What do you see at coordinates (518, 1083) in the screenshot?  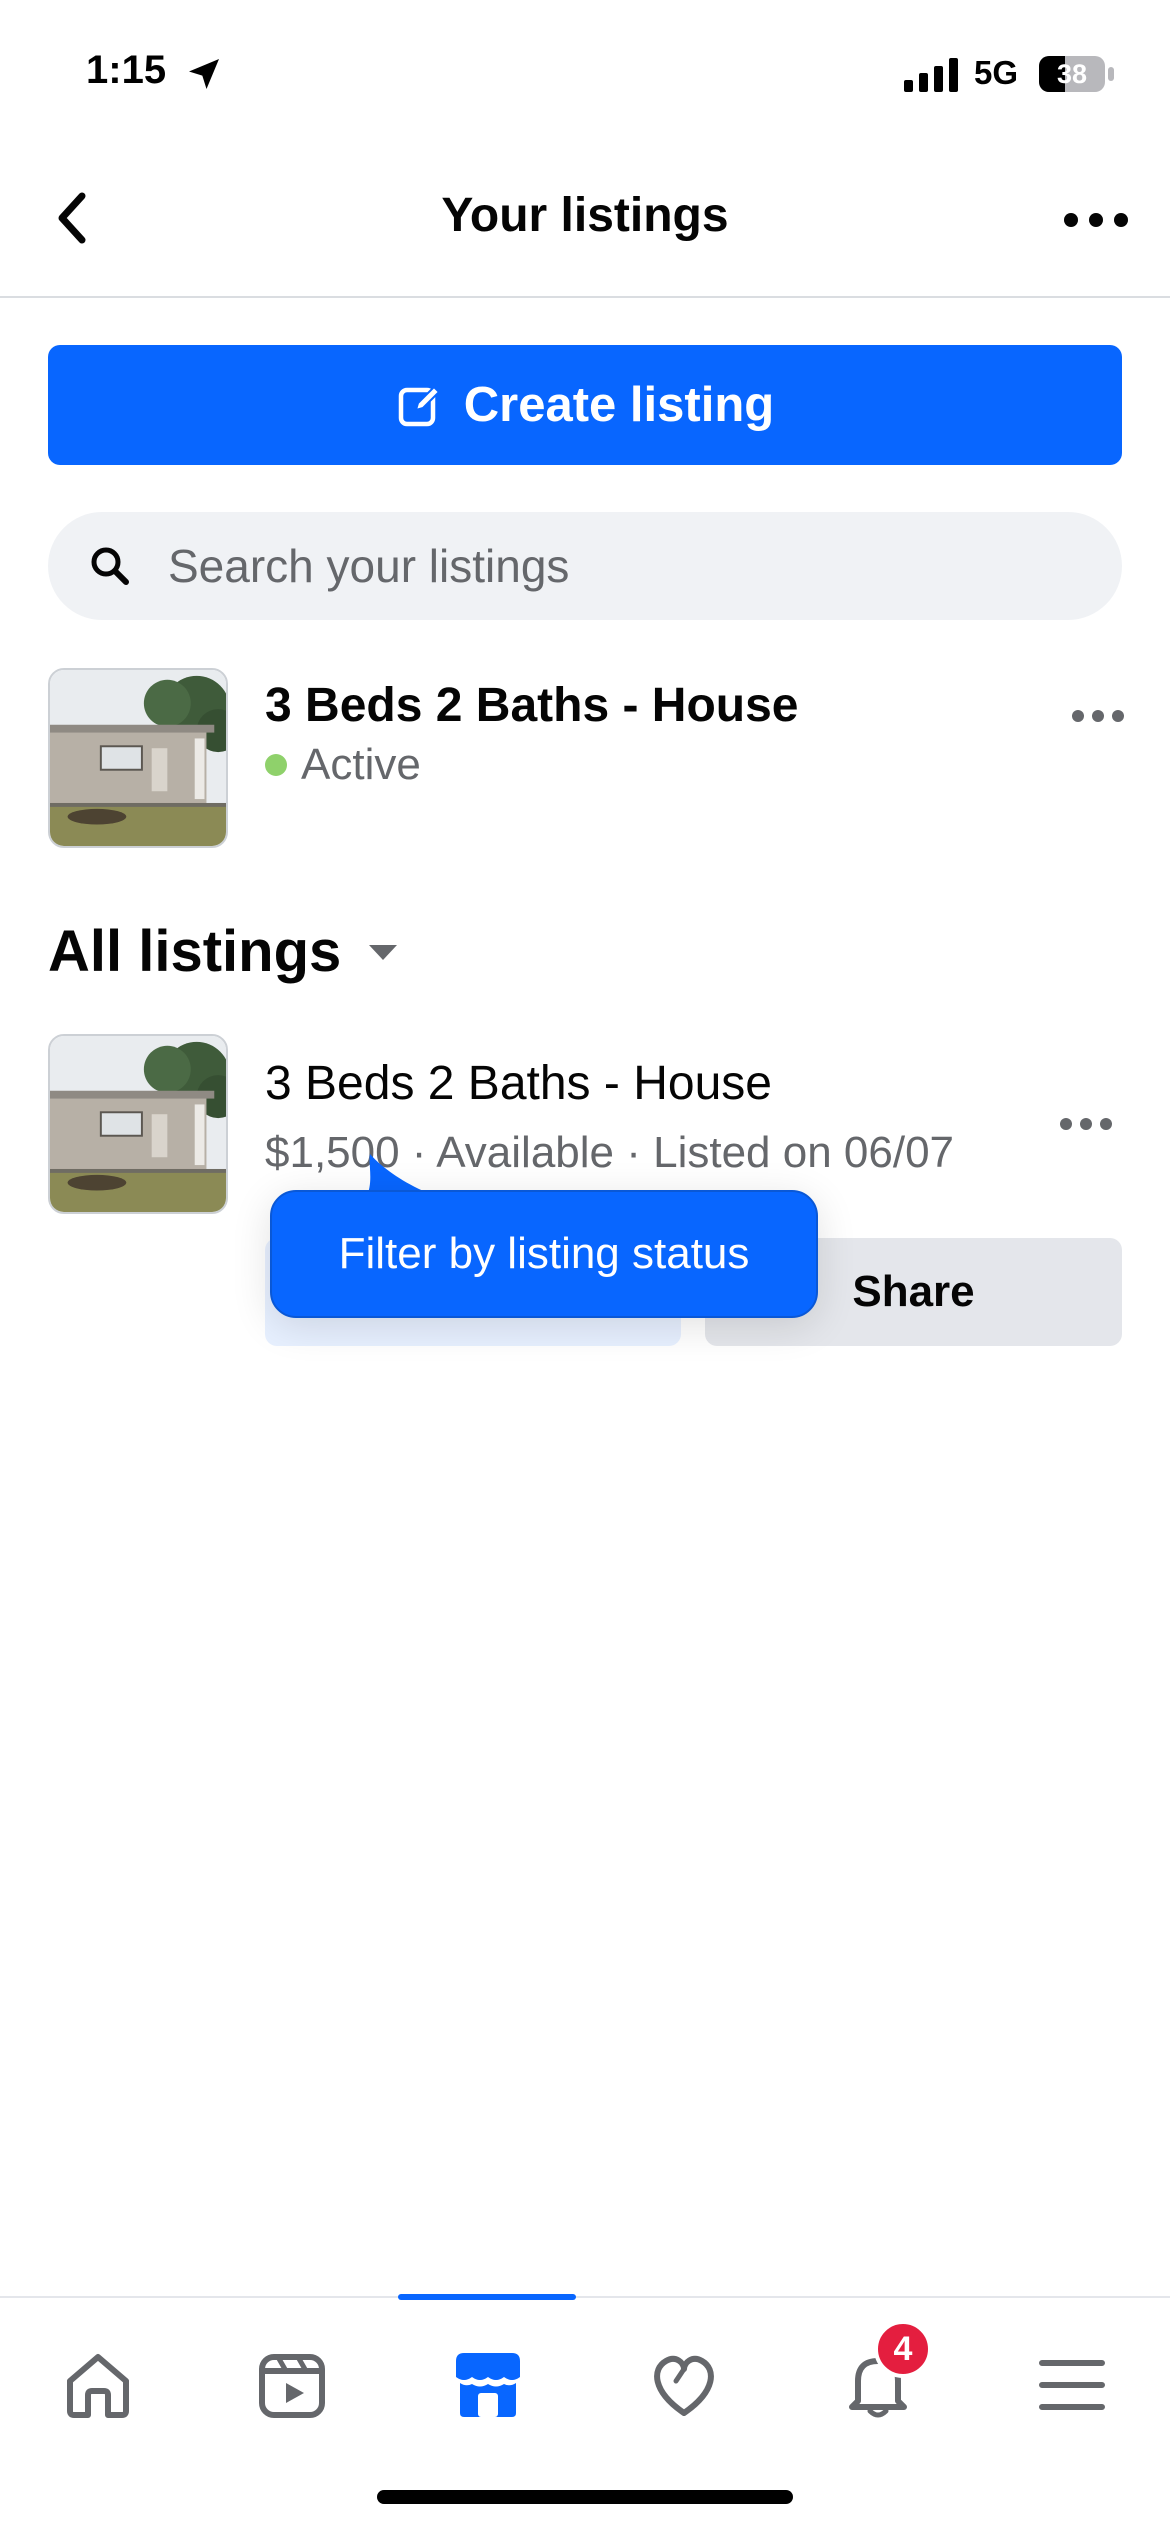 I see `listing-title: 3 Beds 2 Baths - House` at bounding box center [518, 1083].